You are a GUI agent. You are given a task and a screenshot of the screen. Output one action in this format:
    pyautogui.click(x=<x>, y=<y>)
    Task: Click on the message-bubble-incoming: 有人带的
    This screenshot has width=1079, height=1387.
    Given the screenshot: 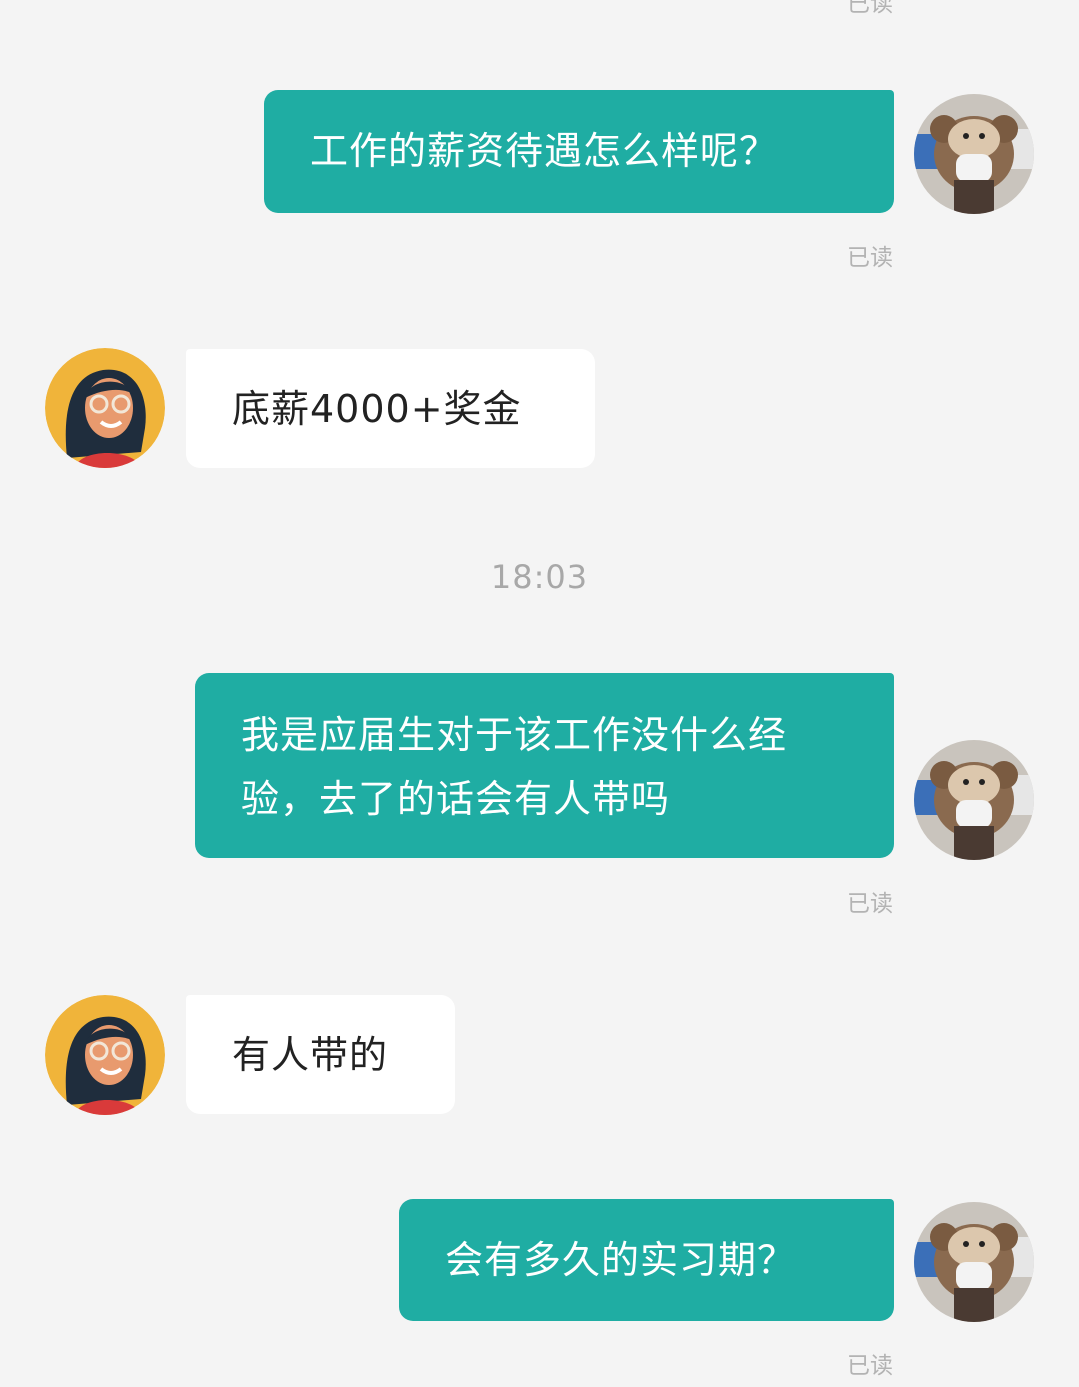 What is the action you would take?
    pyautogui.click(x=320, y=1054)
    